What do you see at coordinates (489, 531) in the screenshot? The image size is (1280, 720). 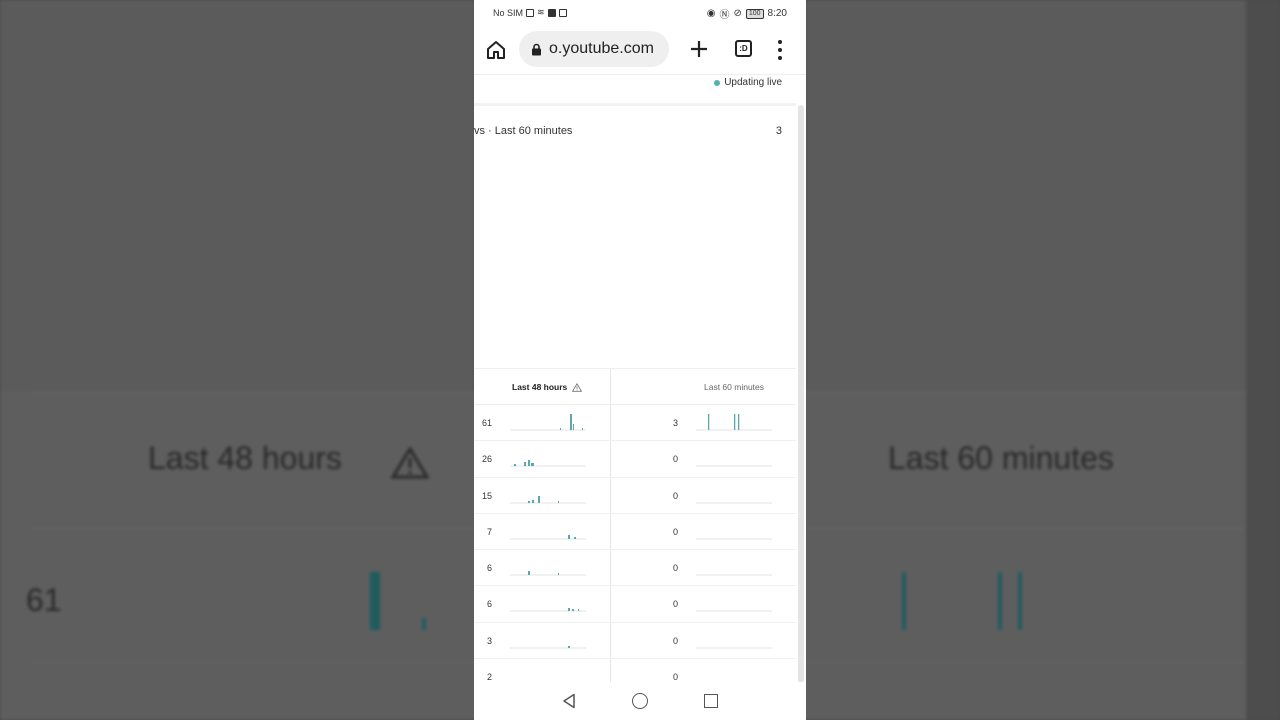 I see `value-48h: 7` at bounding box center [489, 531].